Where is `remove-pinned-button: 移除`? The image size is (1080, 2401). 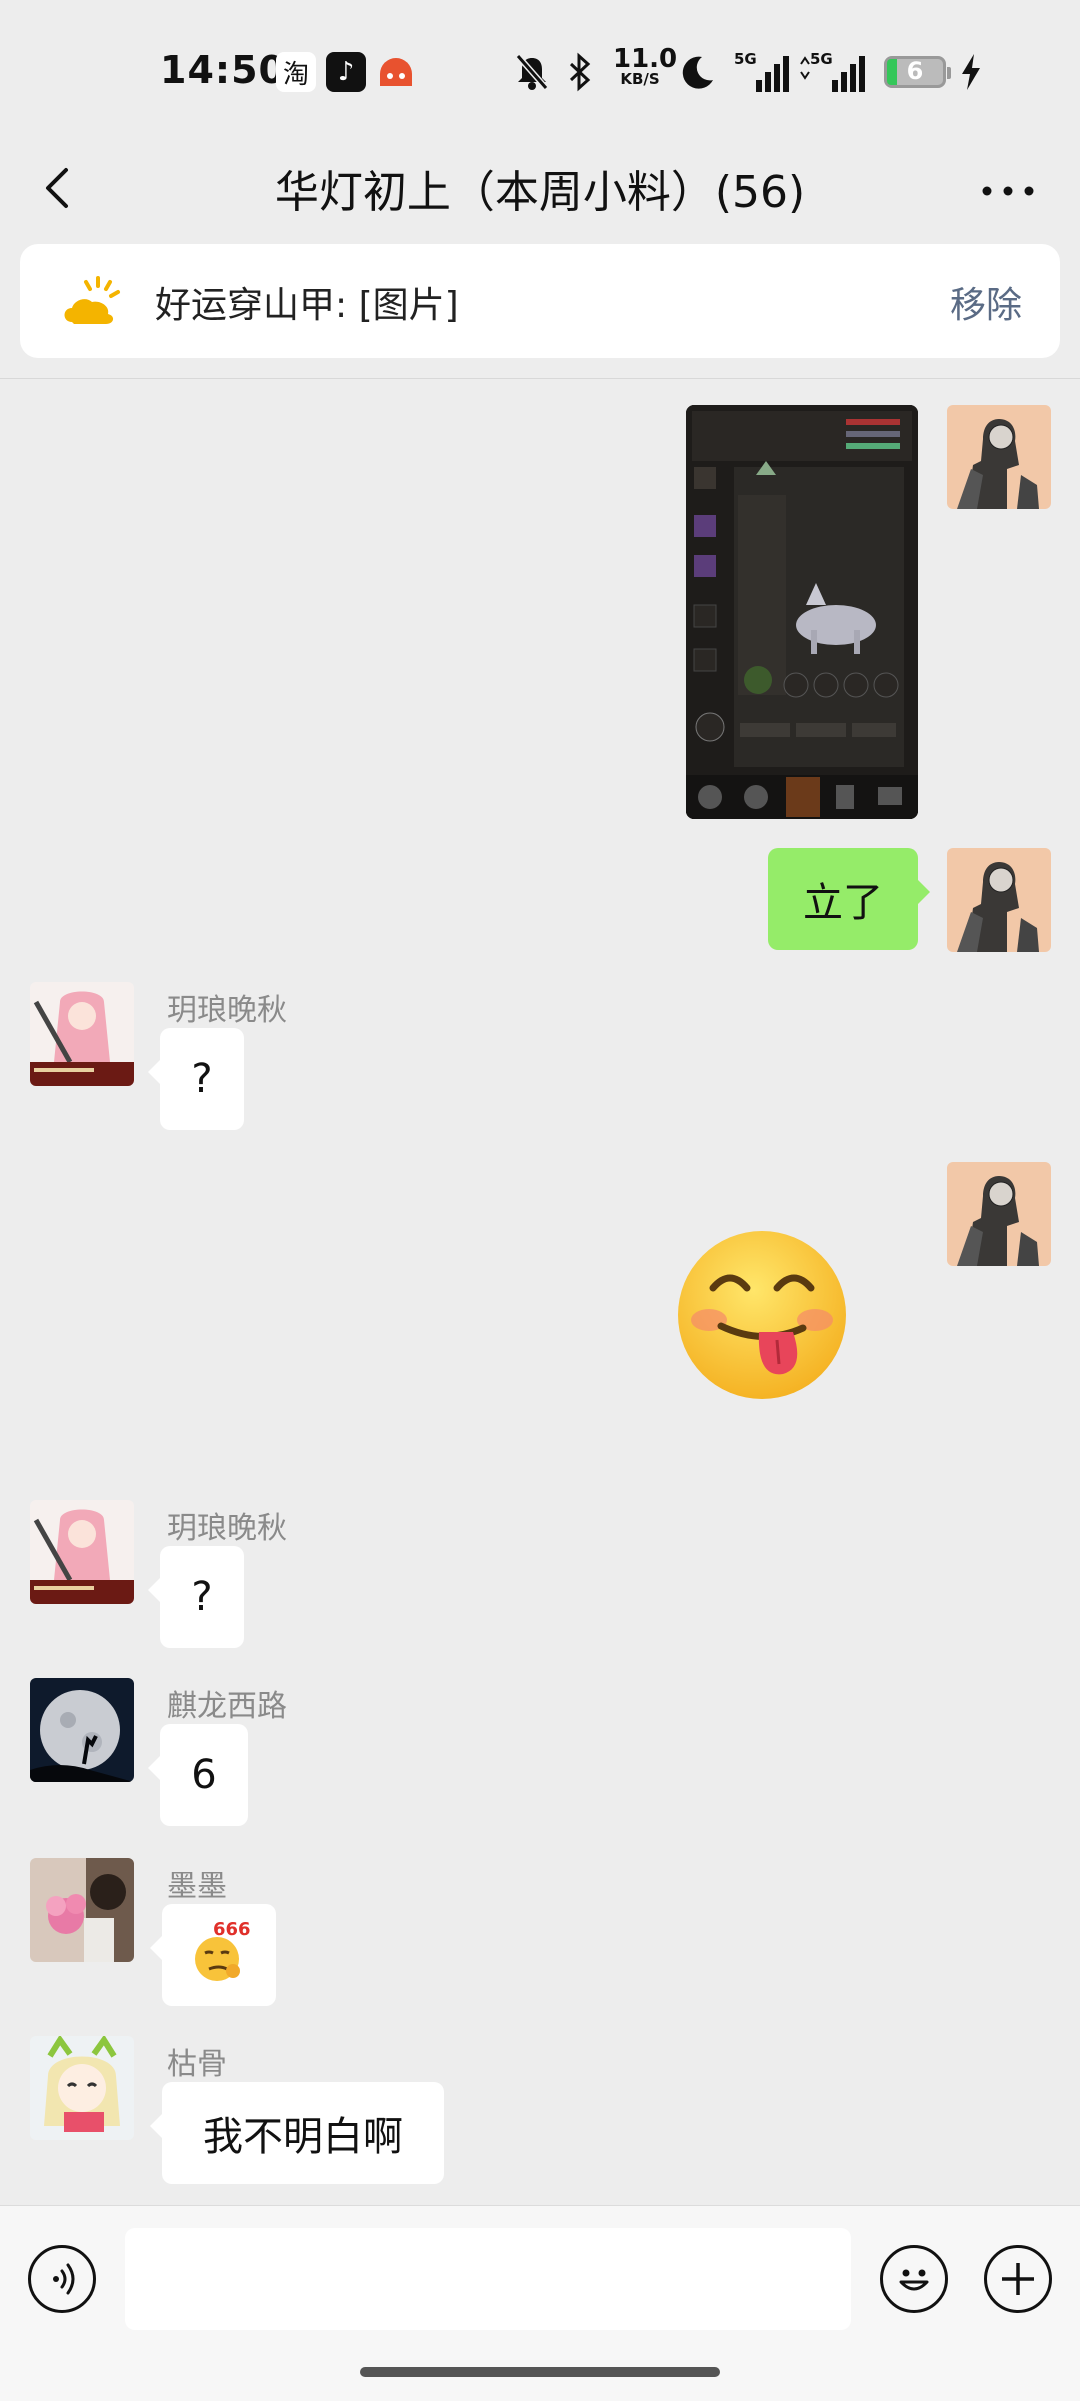 remove-pinned-button: 移除 is located at coordinates (986, 302).